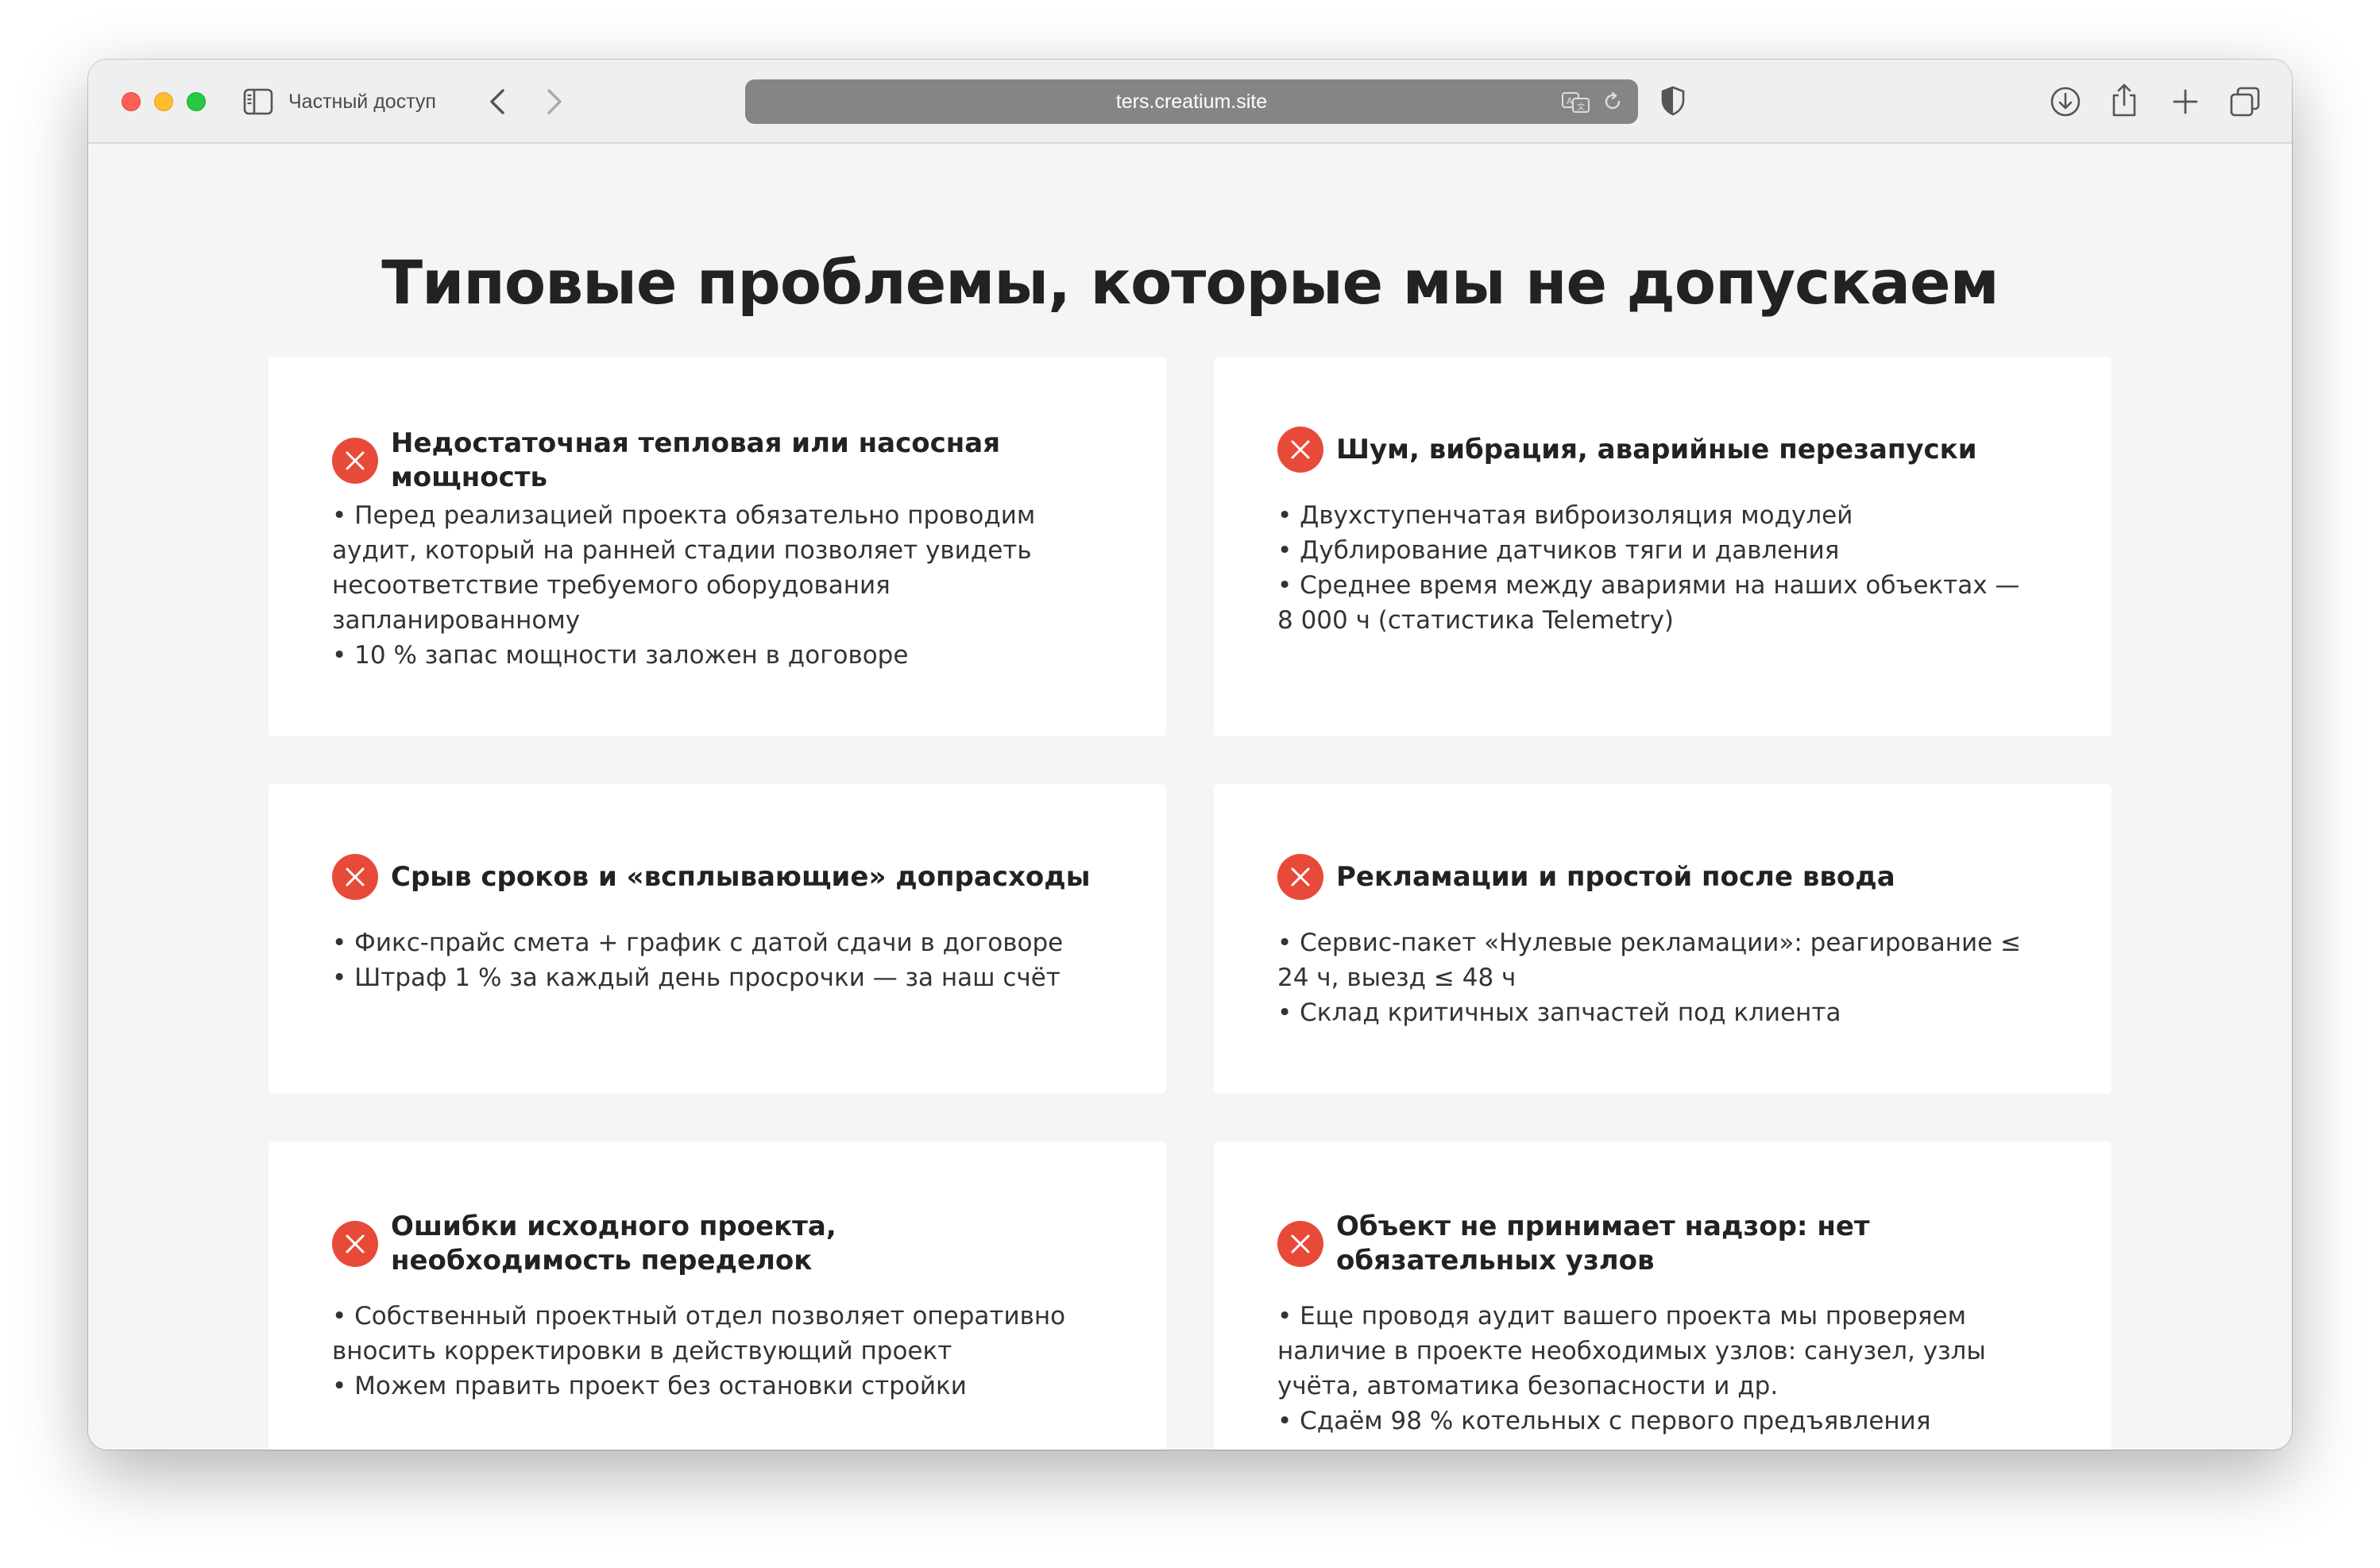  I want to click on browser-toolbar: Частный доступ ters.creatium.site A 文, so click(1190, 102).